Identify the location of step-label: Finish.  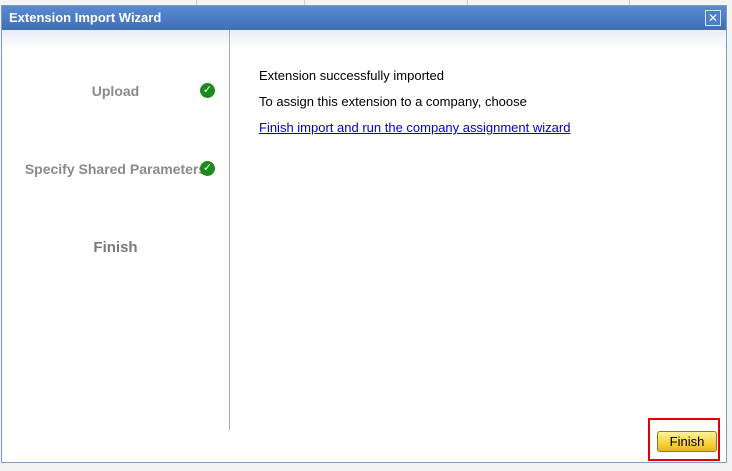
(115, 247).